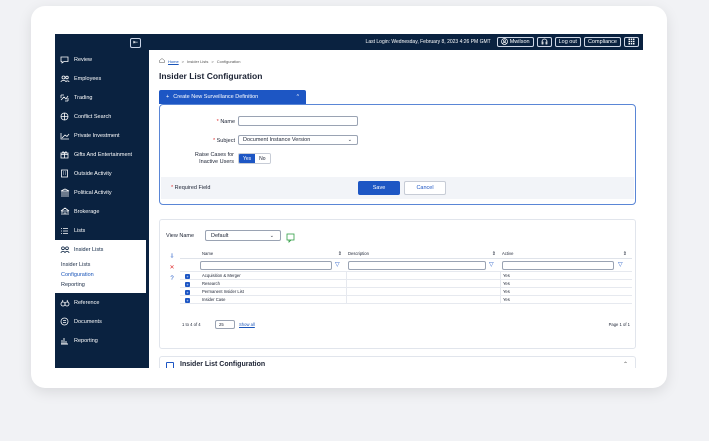 This screenshot has height=441, width=709. What do you see at coordinates (101, 97) in the screenshot?
I see `sidebar-item-trading: Trading` at bounding box center [101, 97].